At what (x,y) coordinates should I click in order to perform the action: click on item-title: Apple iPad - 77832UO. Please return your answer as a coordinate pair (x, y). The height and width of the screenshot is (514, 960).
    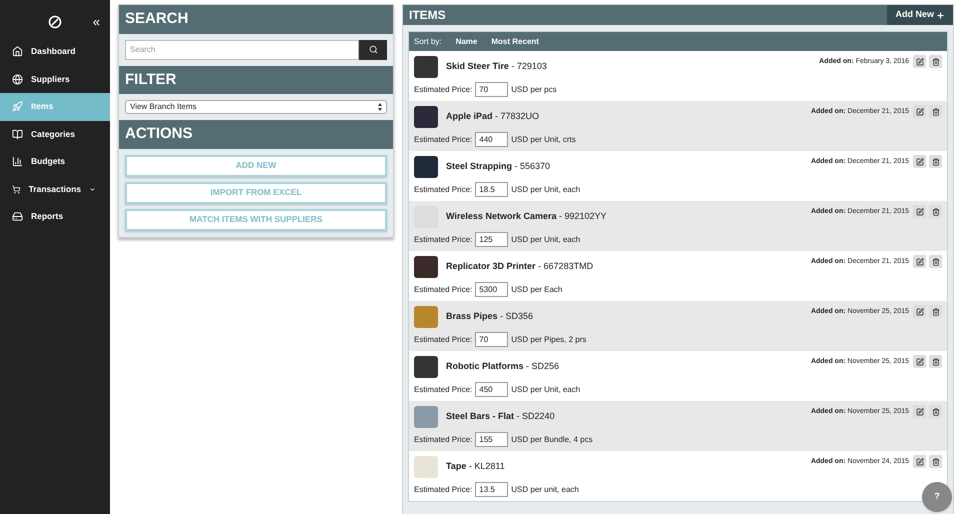
    Looking at the image, I should click on (493, 117).